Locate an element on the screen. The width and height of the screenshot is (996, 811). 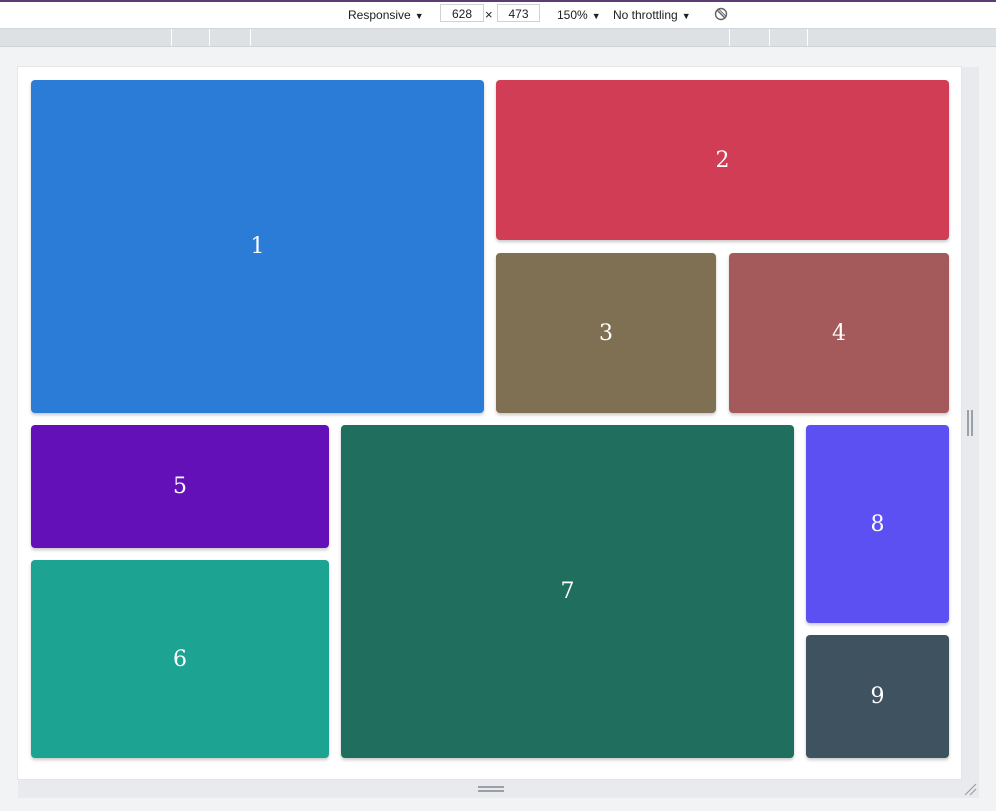
grid-tile-9: 9 is located at coordinates (877, 696).